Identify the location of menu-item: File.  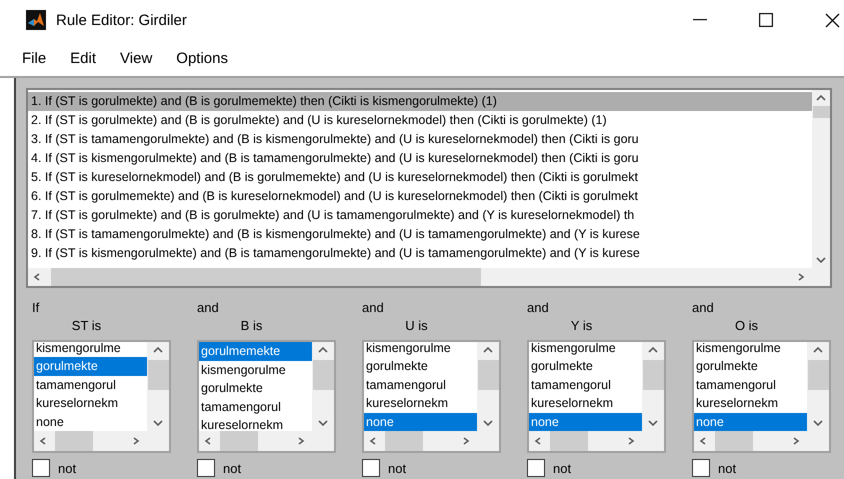
(34, 58).